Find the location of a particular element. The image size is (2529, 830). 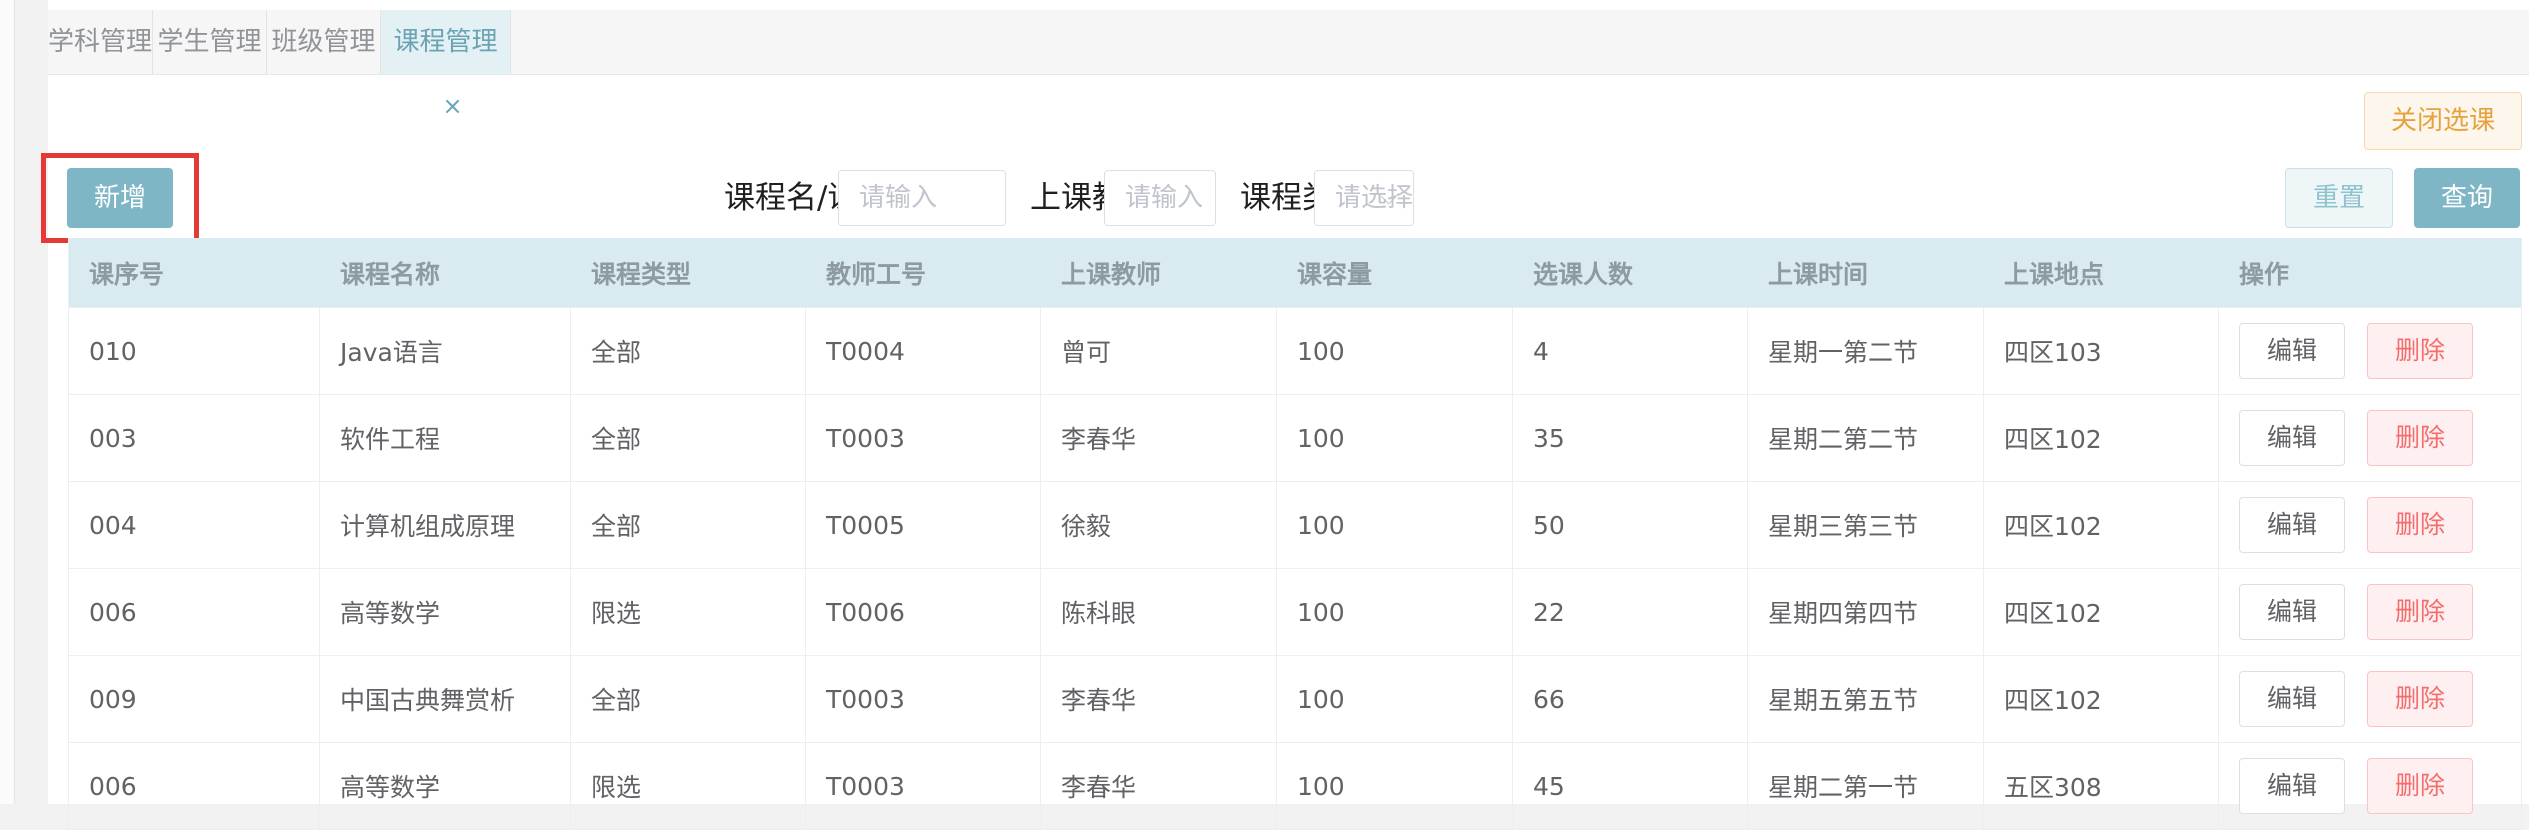

cell-enrolled: 4 is located at coordinates (1630, 351).